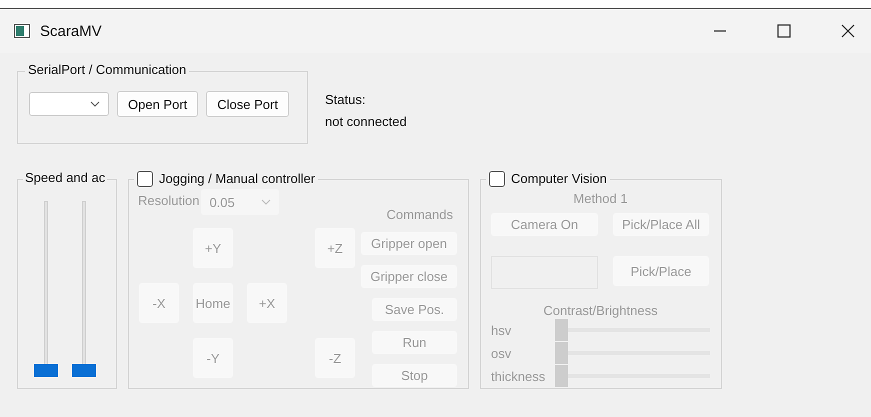  What do you see at coordinates (661, 224) in the screenshot?
I see `pick-place-all-button: Pick/Place All` at bounding box center [661, 224].